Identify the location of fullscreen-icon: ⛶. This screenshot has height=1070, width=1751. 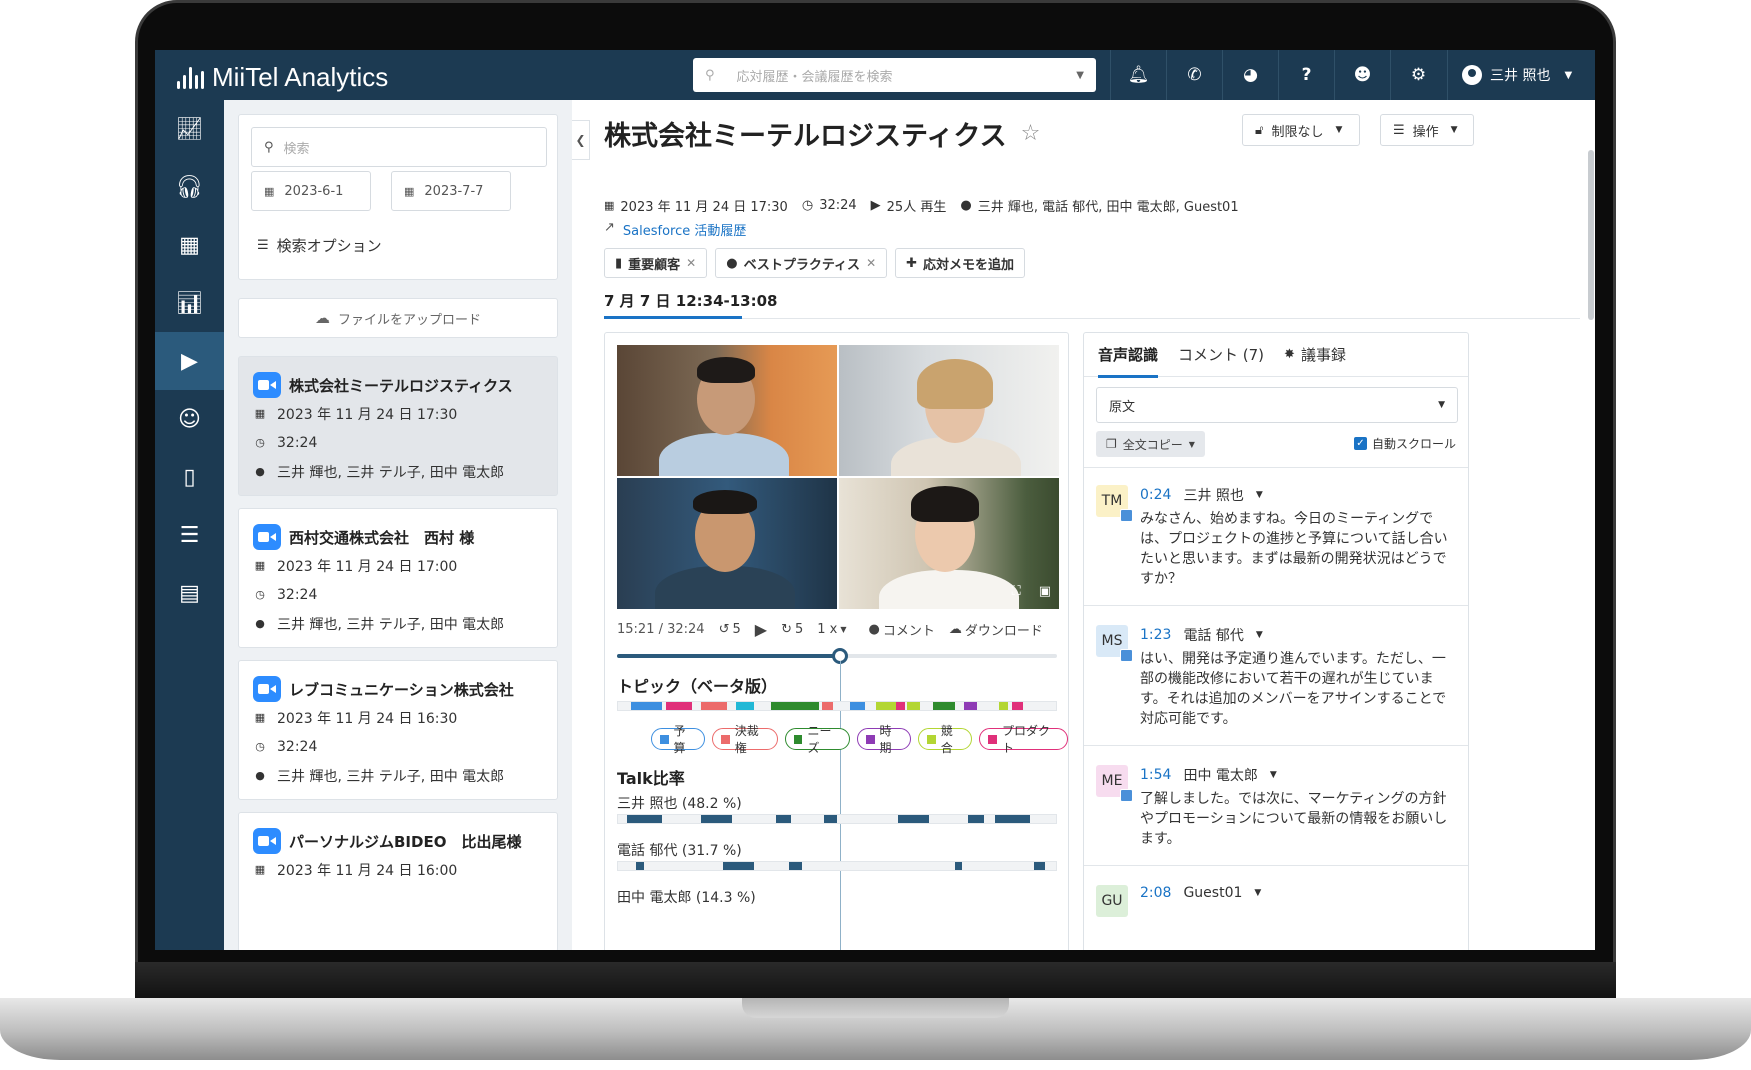
(1016, 591).